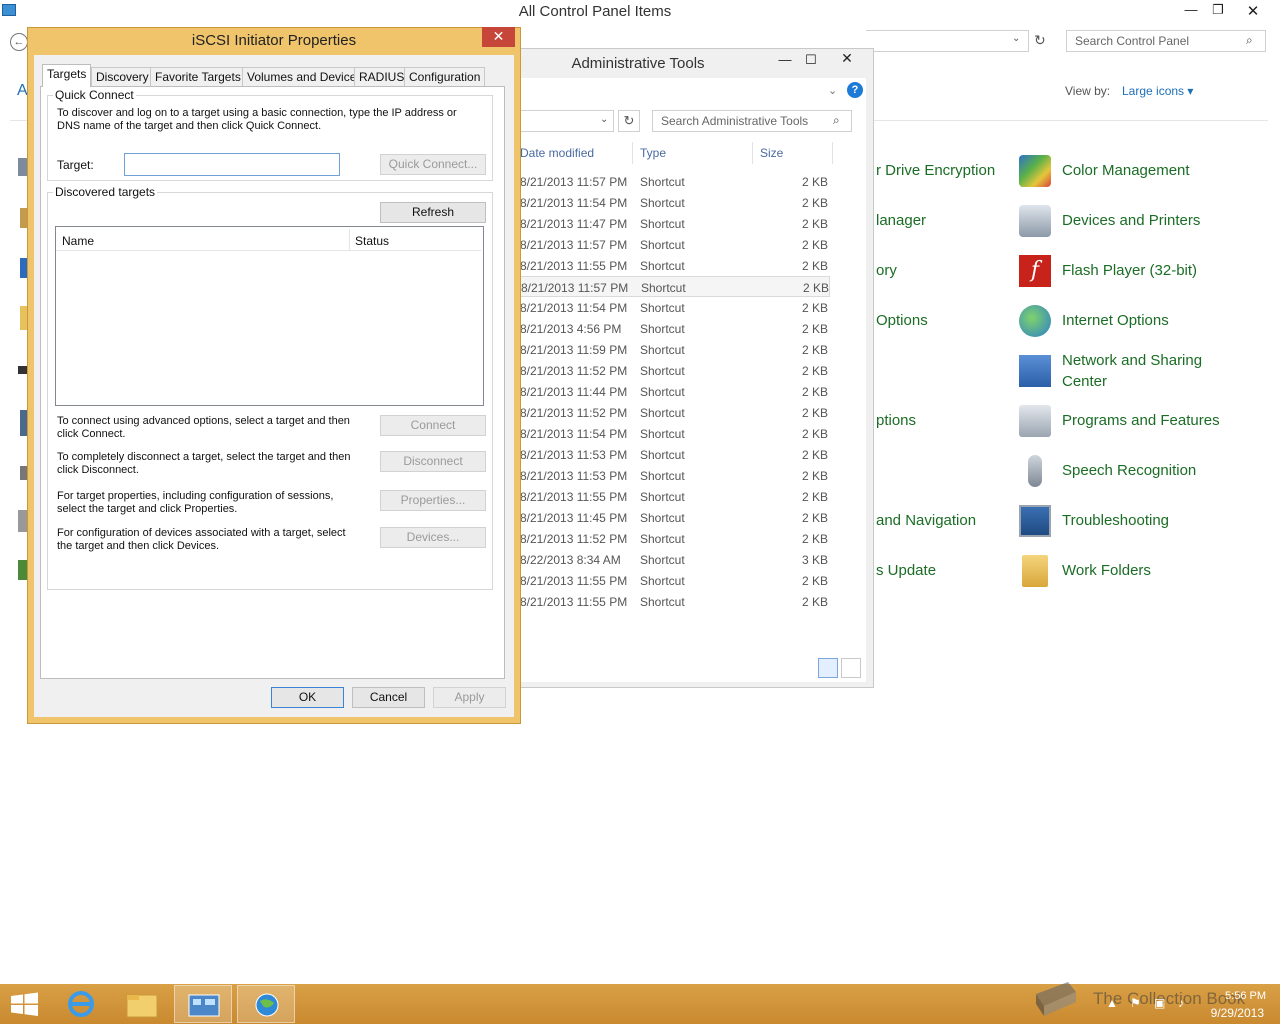  Describe the element at coordinates (935, 170) in the screenshot. I see `cp-item-partial: r Drive Encryption` at that location.